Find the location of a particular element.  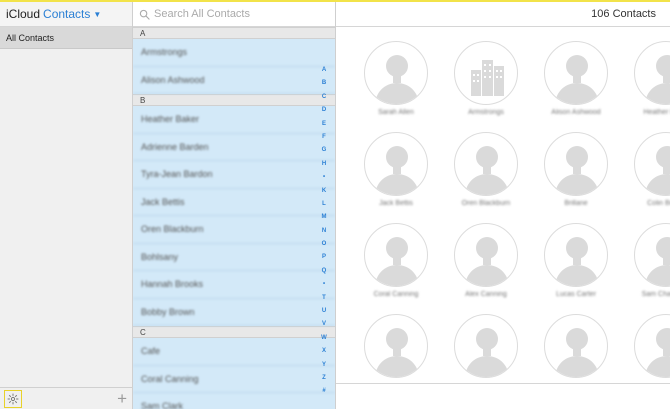

contact-card: Sarah Allen is located at coordinates (382, 72).